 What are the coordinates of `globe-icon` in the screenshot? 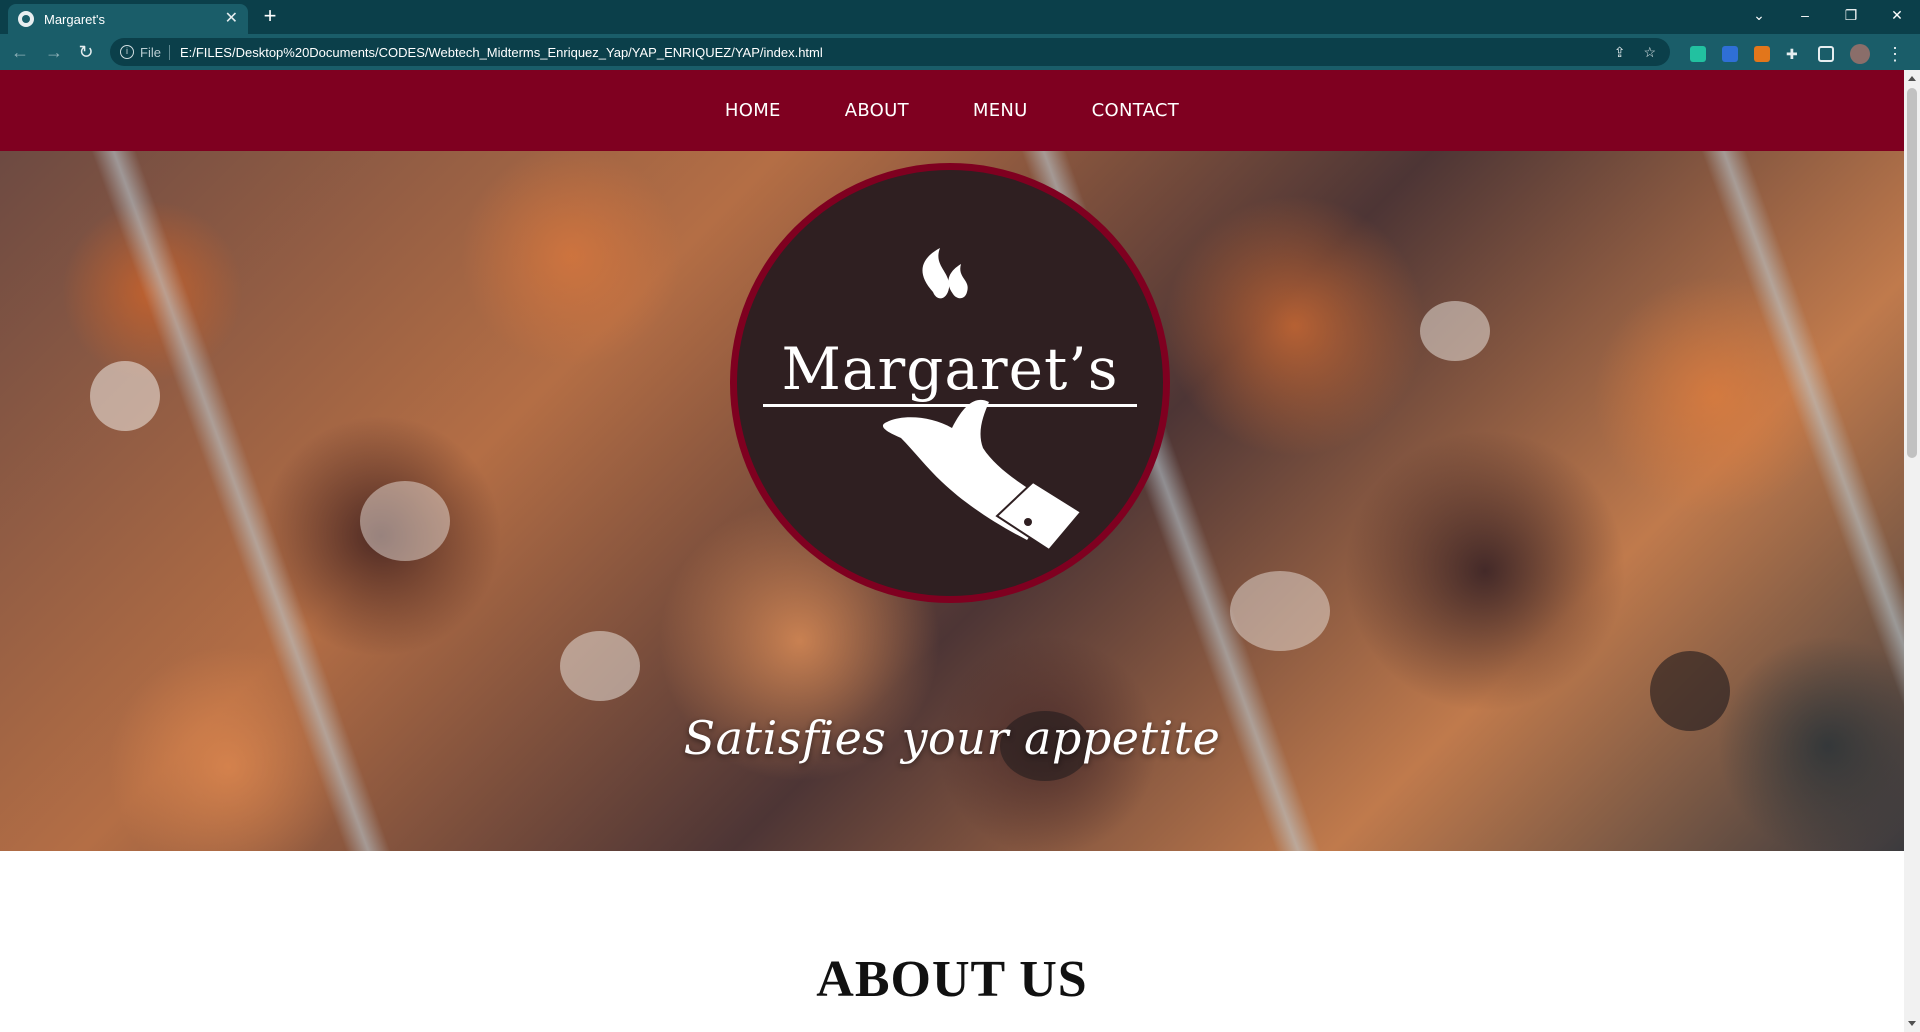 It's located at (26, 19).